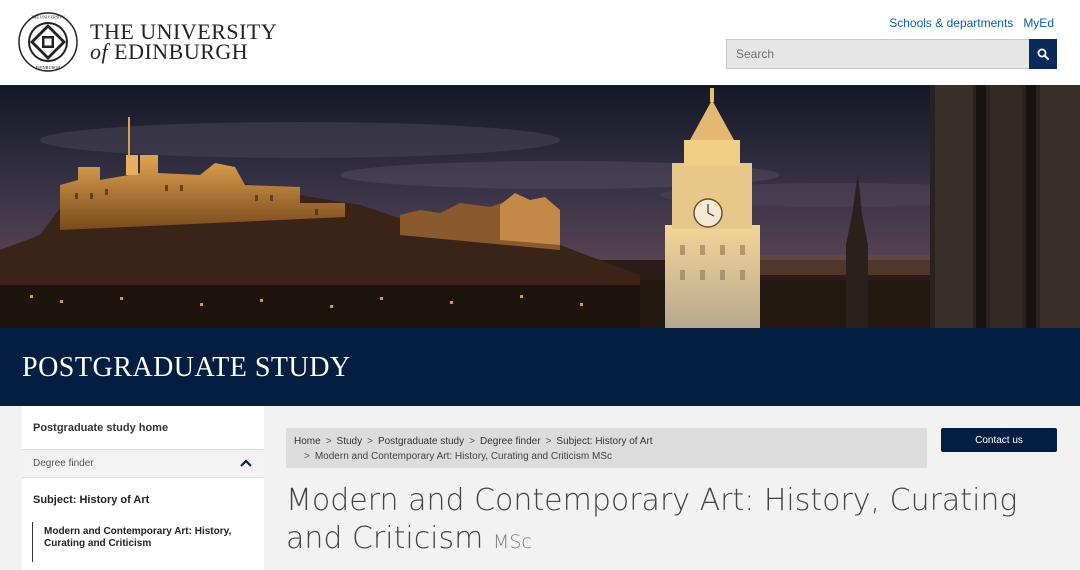 The image size is (1080, 570). Describe the element at coordinates (186, 367) in the screenshot. I see `section-title: POSTGRADUATE STUDY` at that location.